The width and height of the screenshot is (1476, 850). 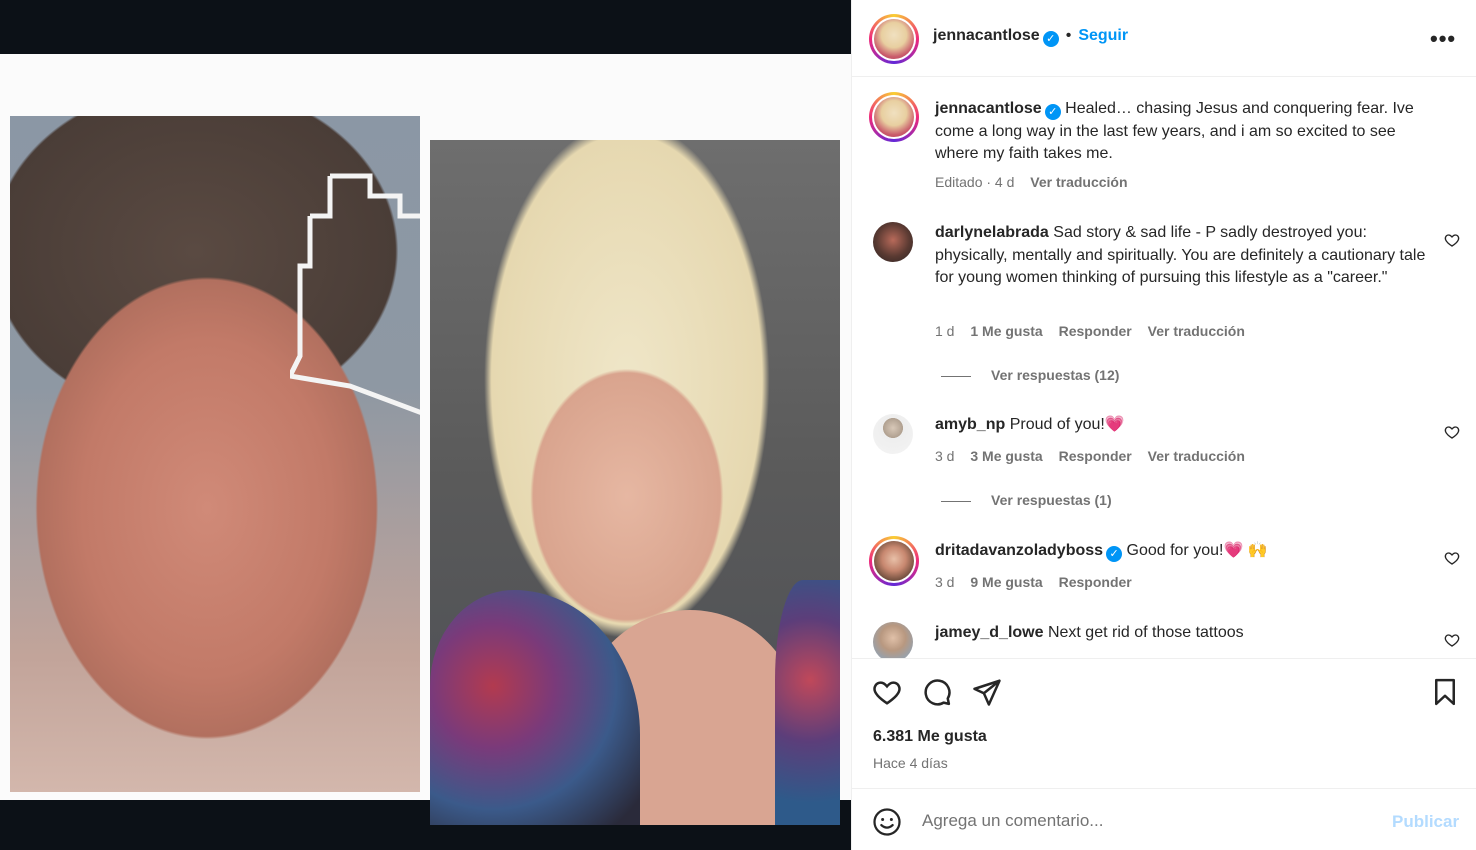 I want to click on post-actions: 6.381 Me gusta Hace 4 días, so click(x=1164, y=723).